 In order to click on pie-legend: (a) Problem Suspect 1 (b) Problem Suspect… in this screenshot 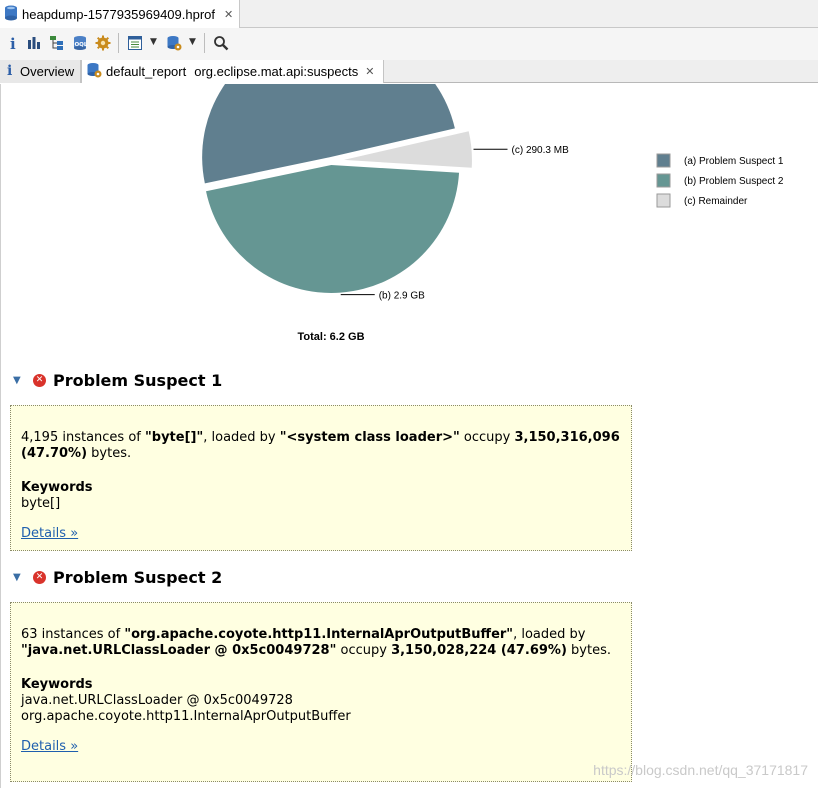, I will do `click(720, 180)`.